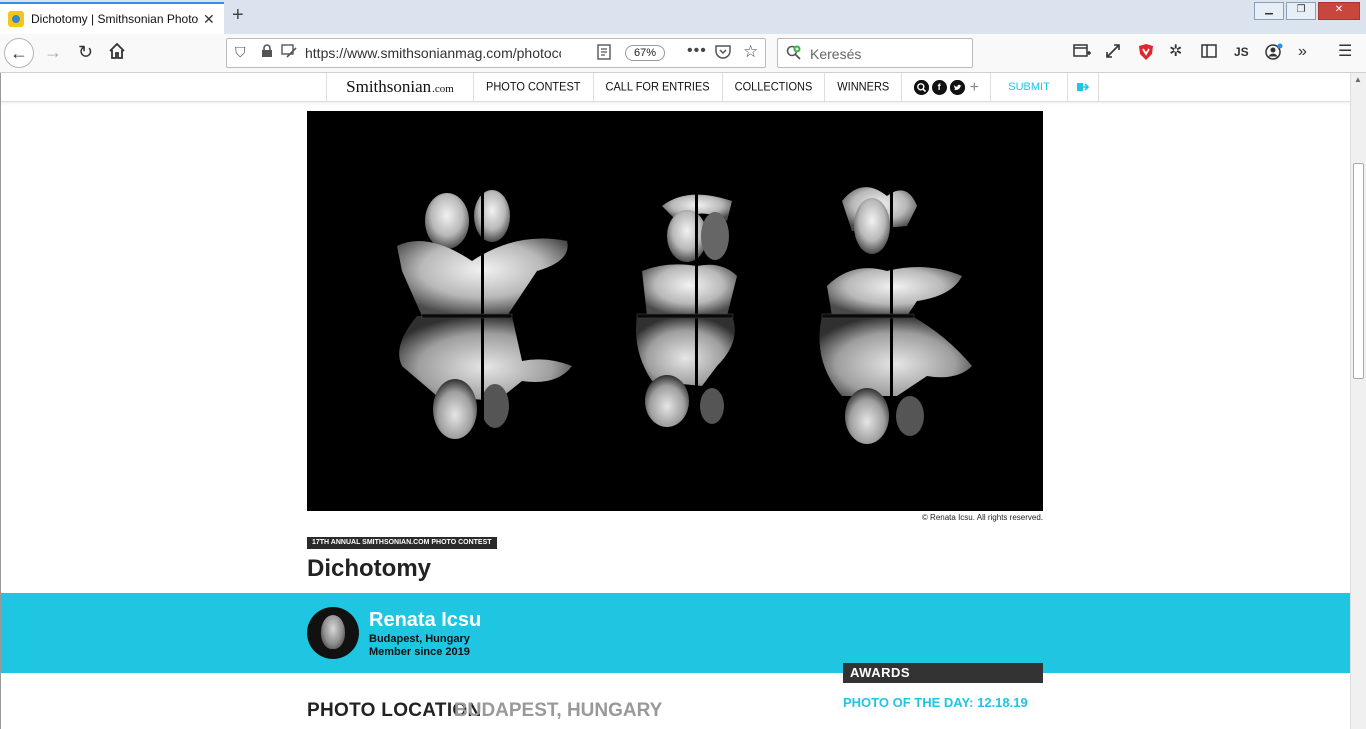 This screenshot has width=1366, height=729. Describe the element at coordinates (240, 52) in the screenshot. I see `tracking-shield-icon: ⛉` at that location.